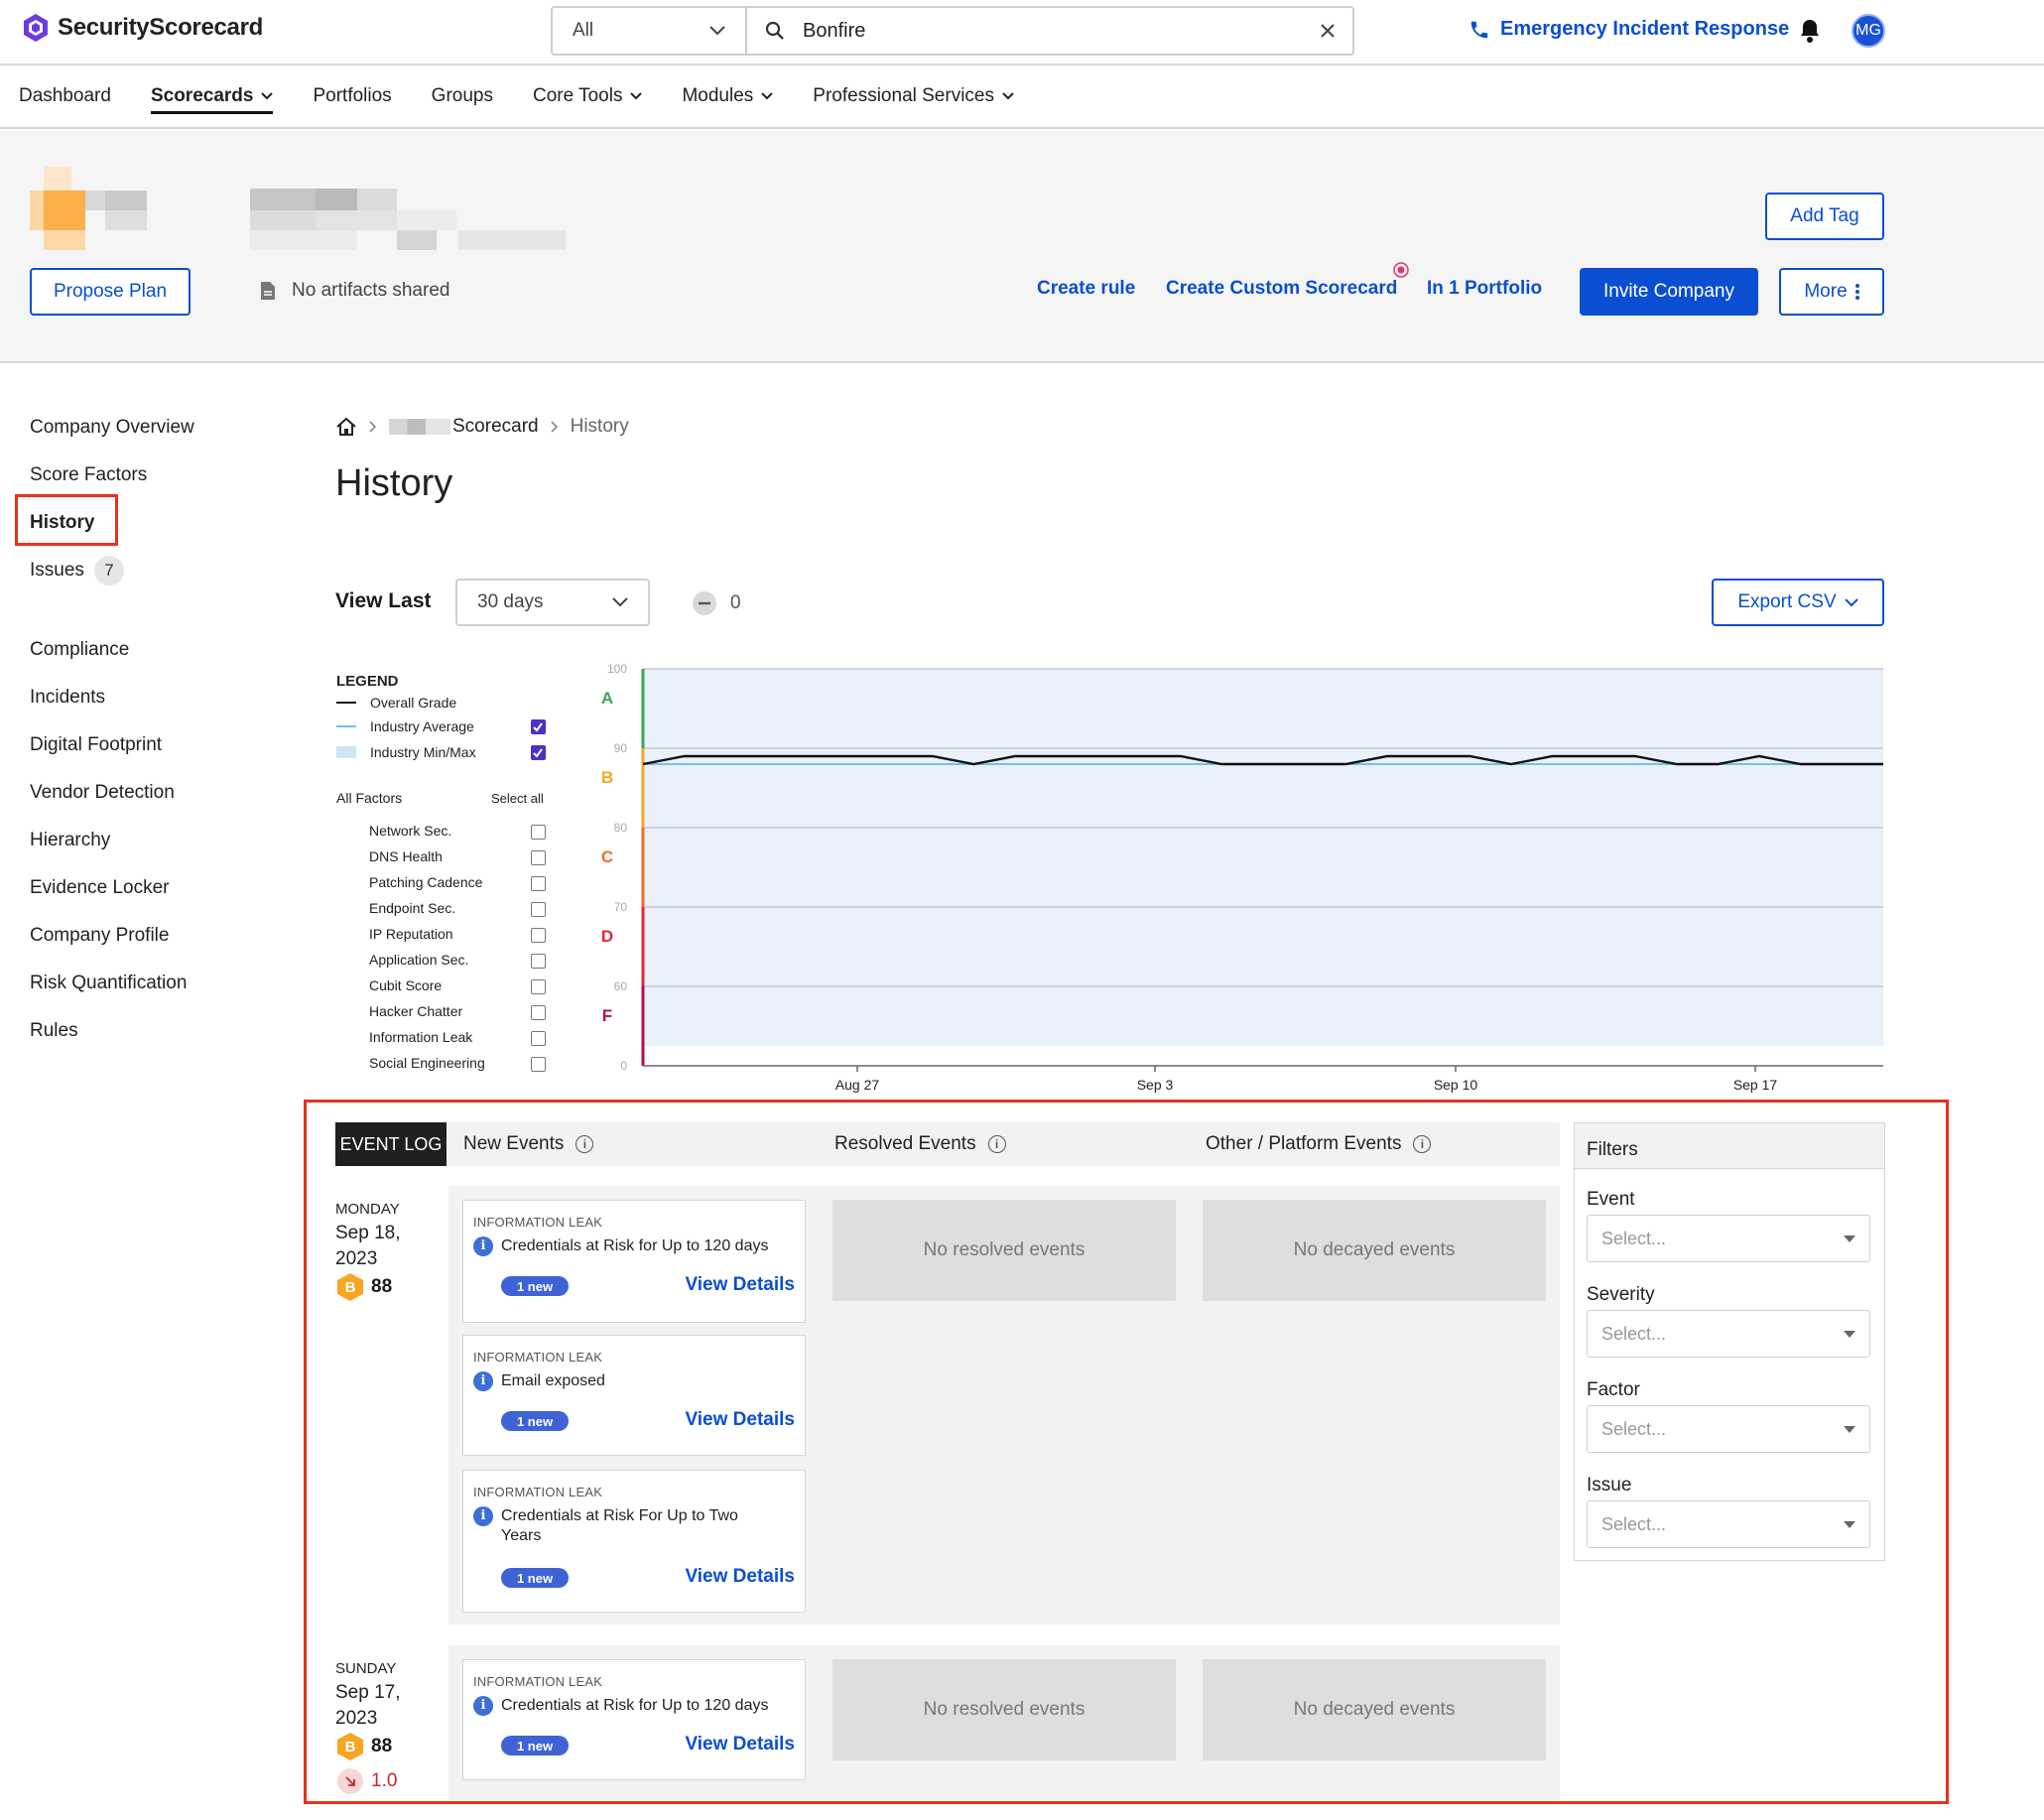 The image size is (2044, 1820). I want to click on new-count-pill: 1 new, so click(535, 1421).